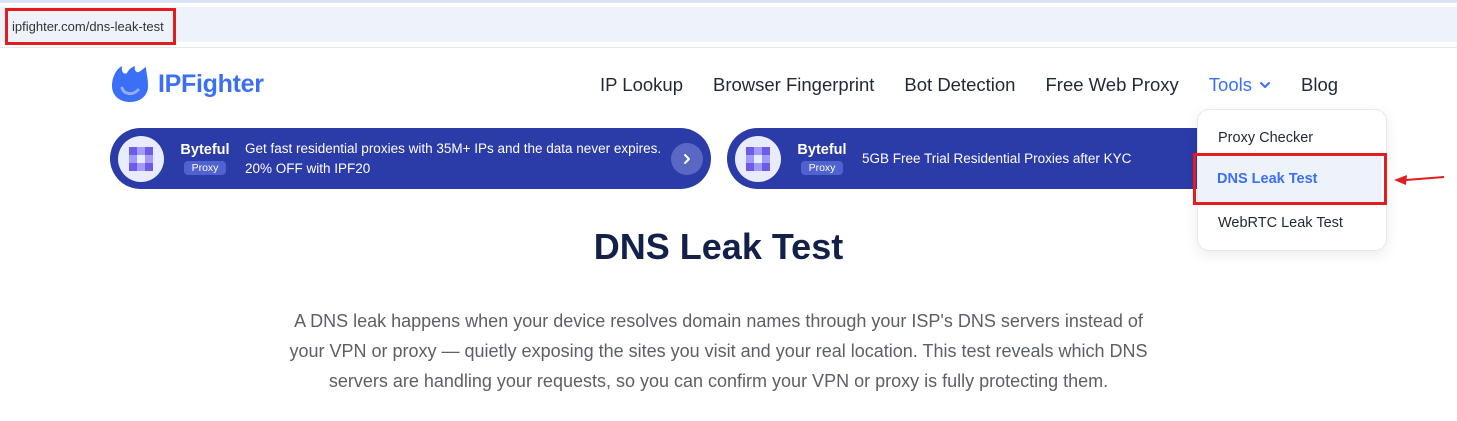 Image resolution: width=1457 pixels, height=421 pixels. Describe the element at coordinates (1230, 84) in the screenshot. I see `nav-tools-label: Tools` at that location.